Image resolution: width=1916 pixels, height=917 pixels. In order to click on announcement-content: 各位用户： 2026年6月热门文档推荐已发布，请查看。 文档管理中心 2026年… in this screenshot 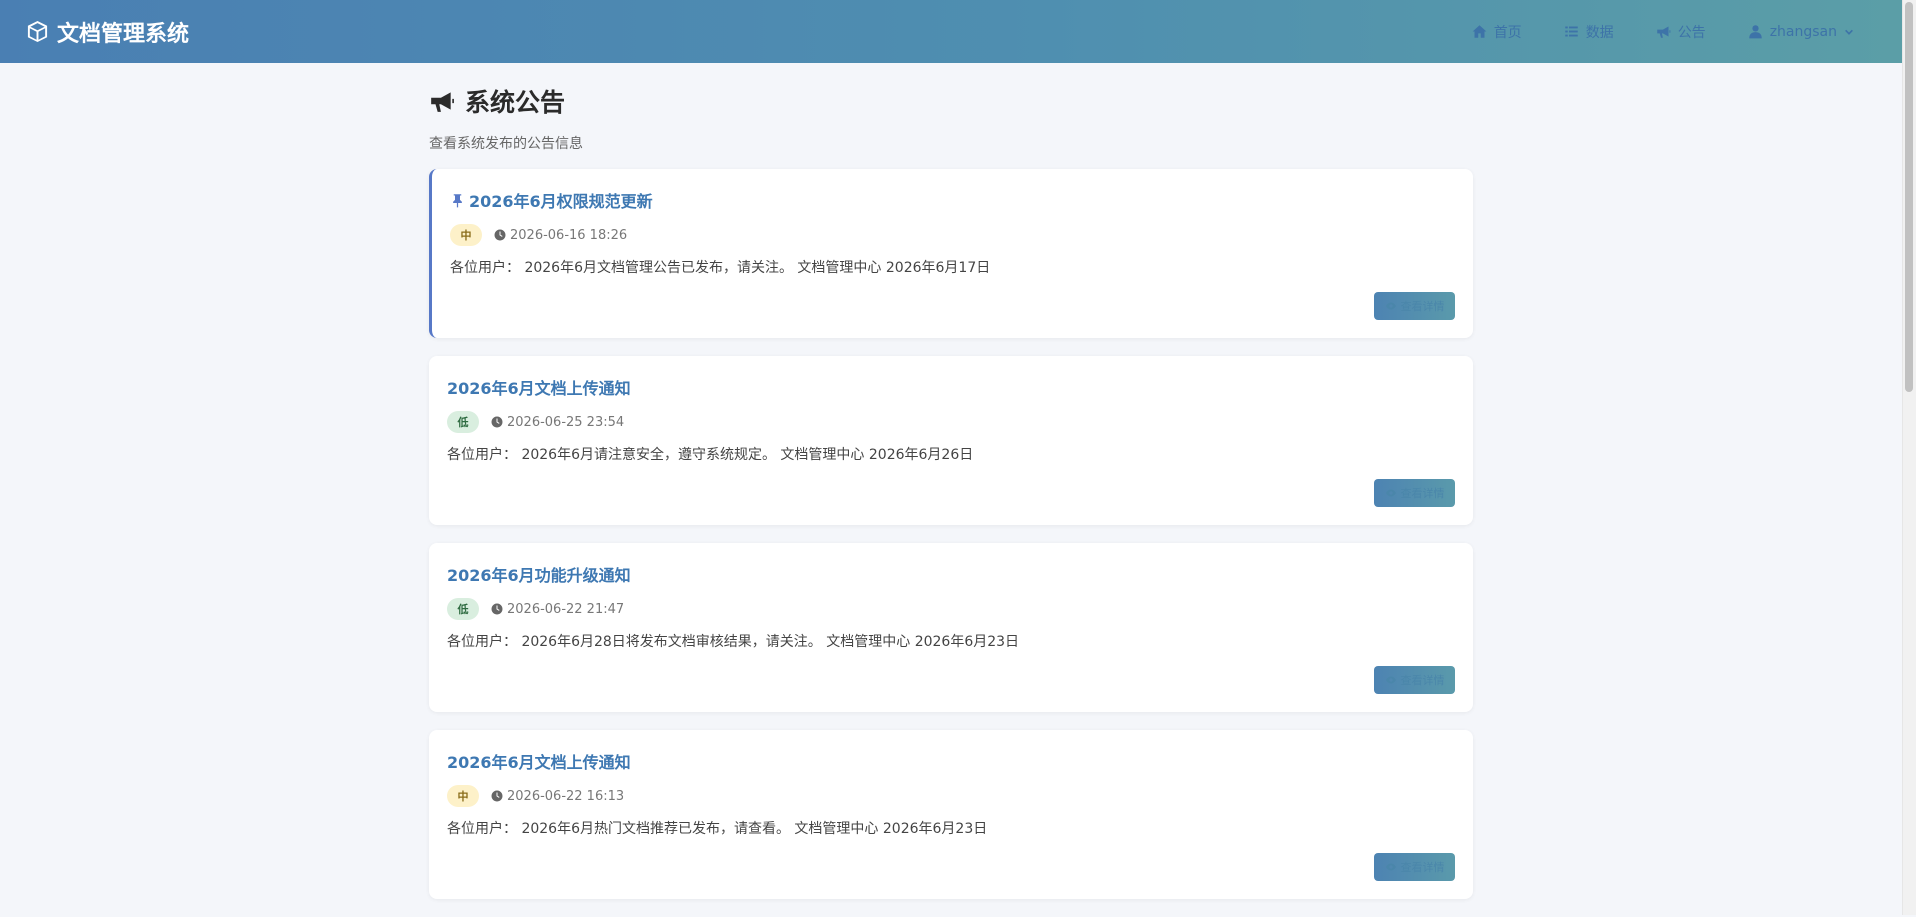, I will do `click(717, 829)`.